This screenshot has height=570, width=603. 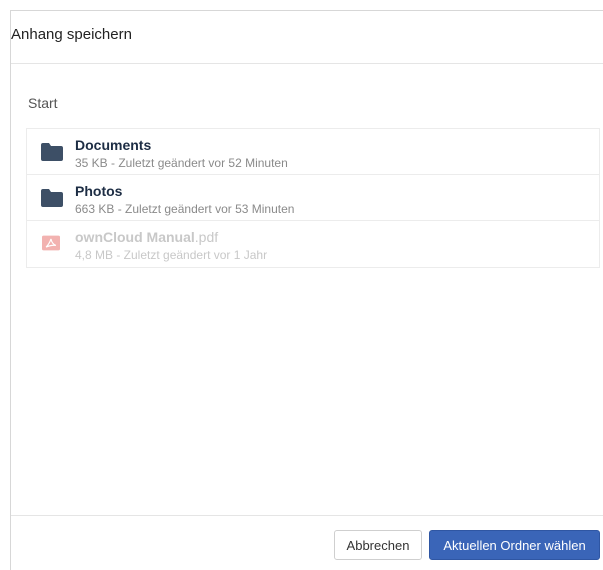 I want to click on cancel-button: Abbrechen, so click(x=378, y=545).